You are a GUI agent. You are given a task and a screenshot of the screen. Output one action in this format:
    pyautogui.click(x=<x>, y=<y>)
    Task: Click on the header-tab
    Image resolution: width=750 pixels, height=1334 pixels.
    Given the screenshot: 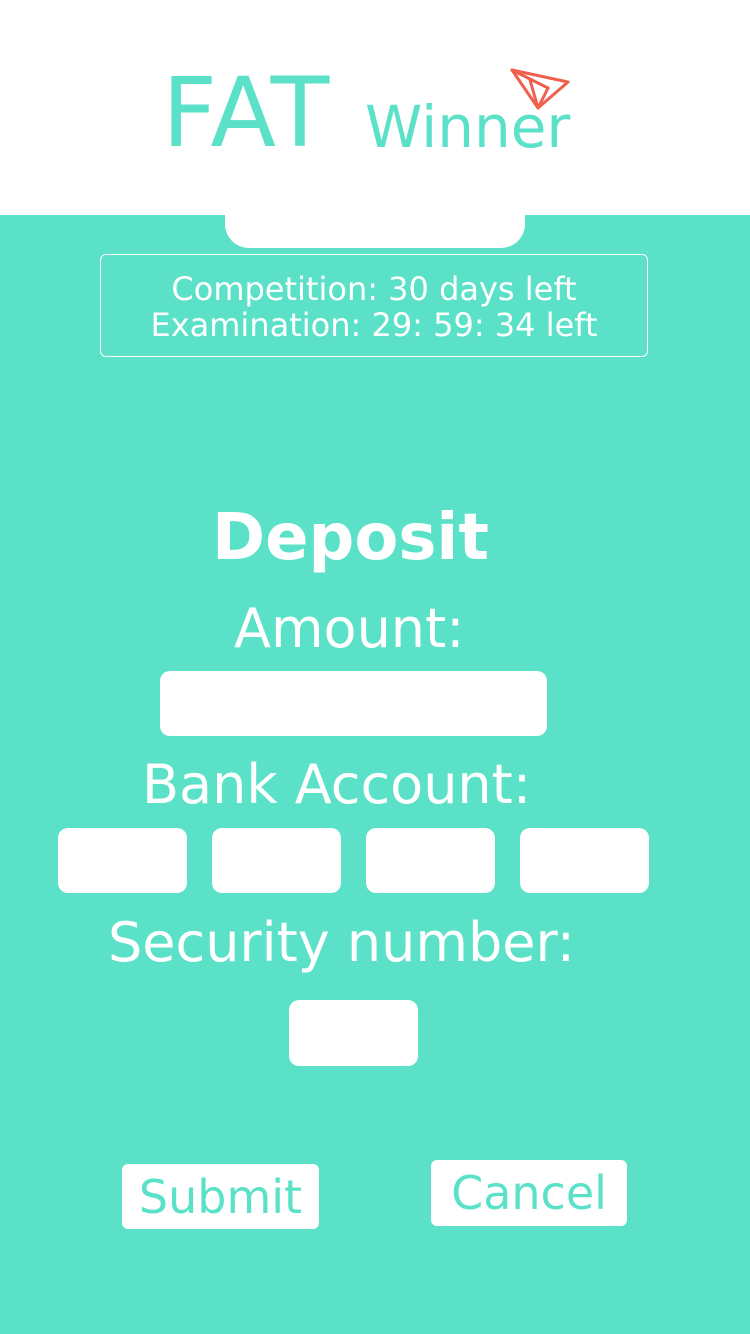 What is the action you would take?
    pyautogui.click(x=375, y=224)
    